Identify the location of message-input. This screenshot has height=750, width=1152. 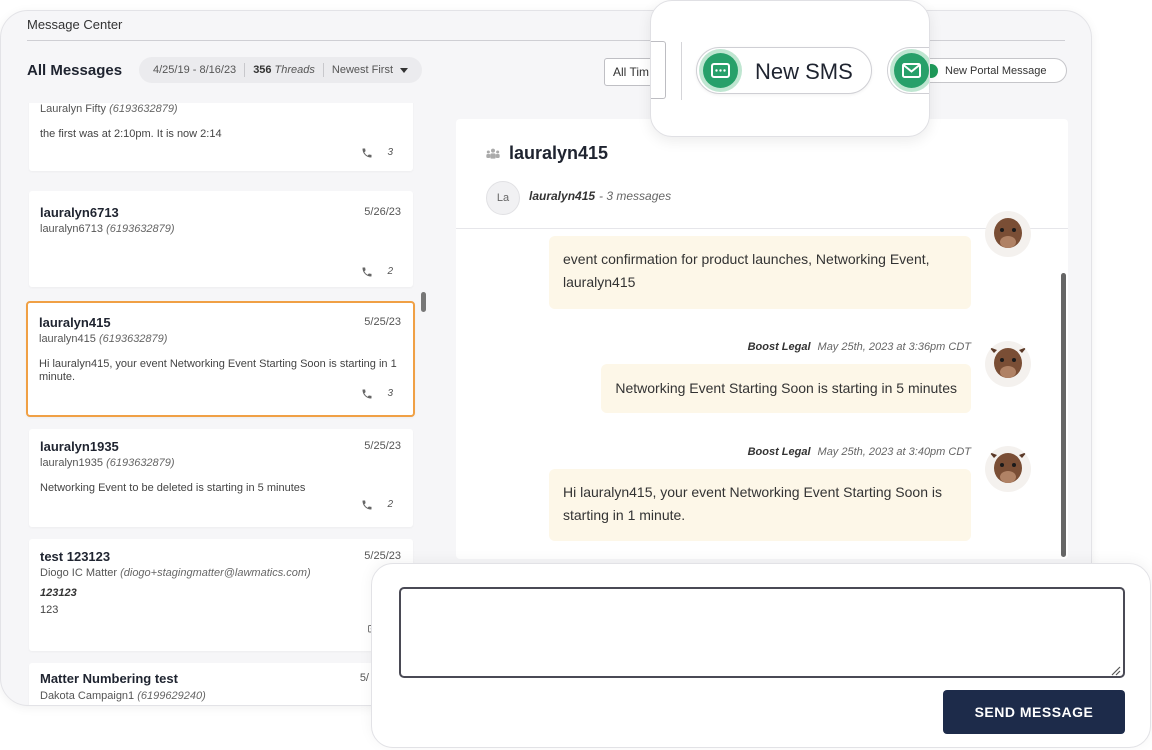
(762, 632).